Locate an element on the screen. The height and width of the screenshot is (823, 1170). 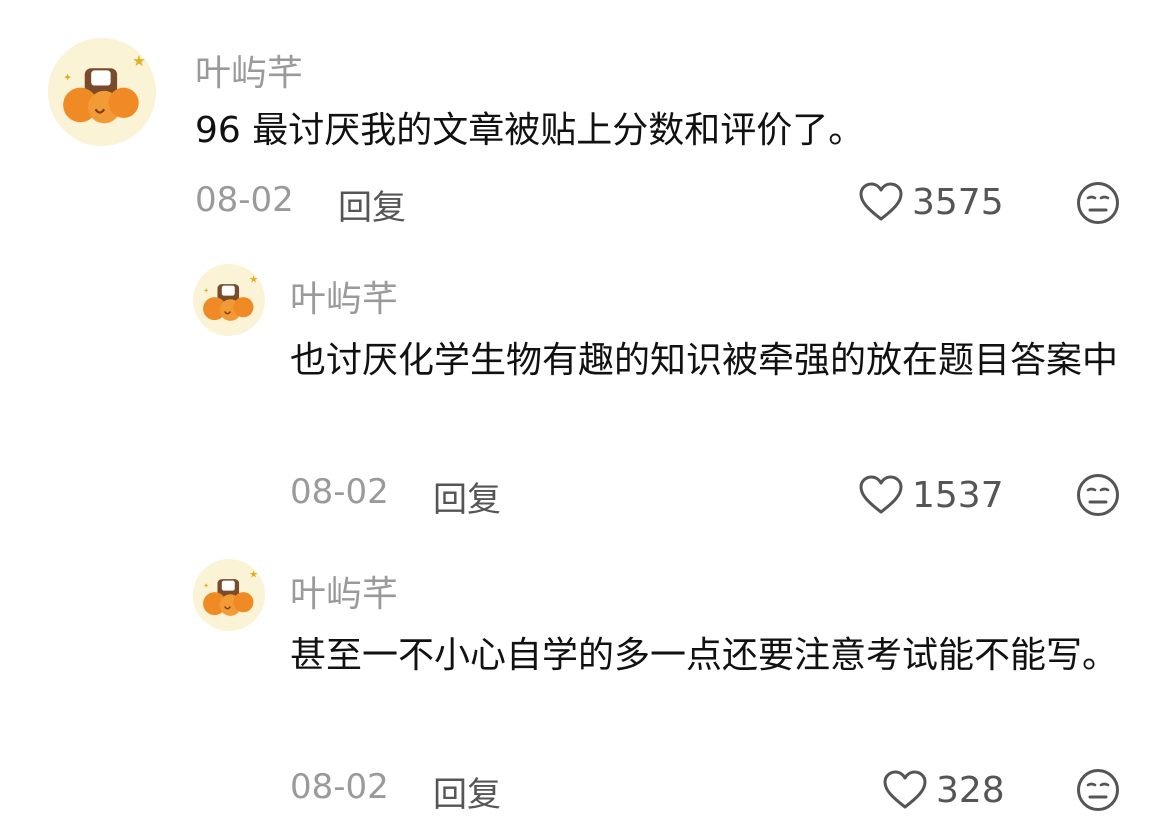
like-button: 1537 is located at coordinates (931, 495).